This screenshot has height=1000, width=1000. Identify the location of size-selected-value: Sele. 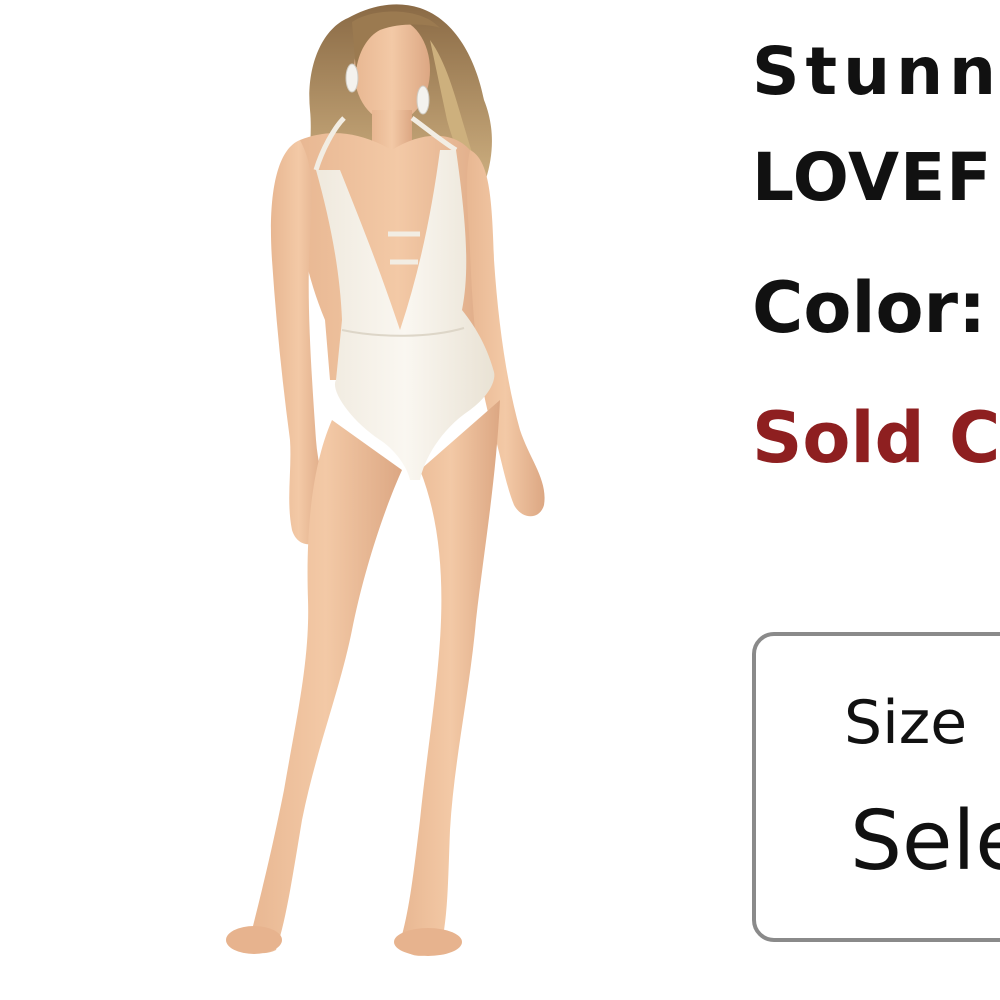
(925, 841).